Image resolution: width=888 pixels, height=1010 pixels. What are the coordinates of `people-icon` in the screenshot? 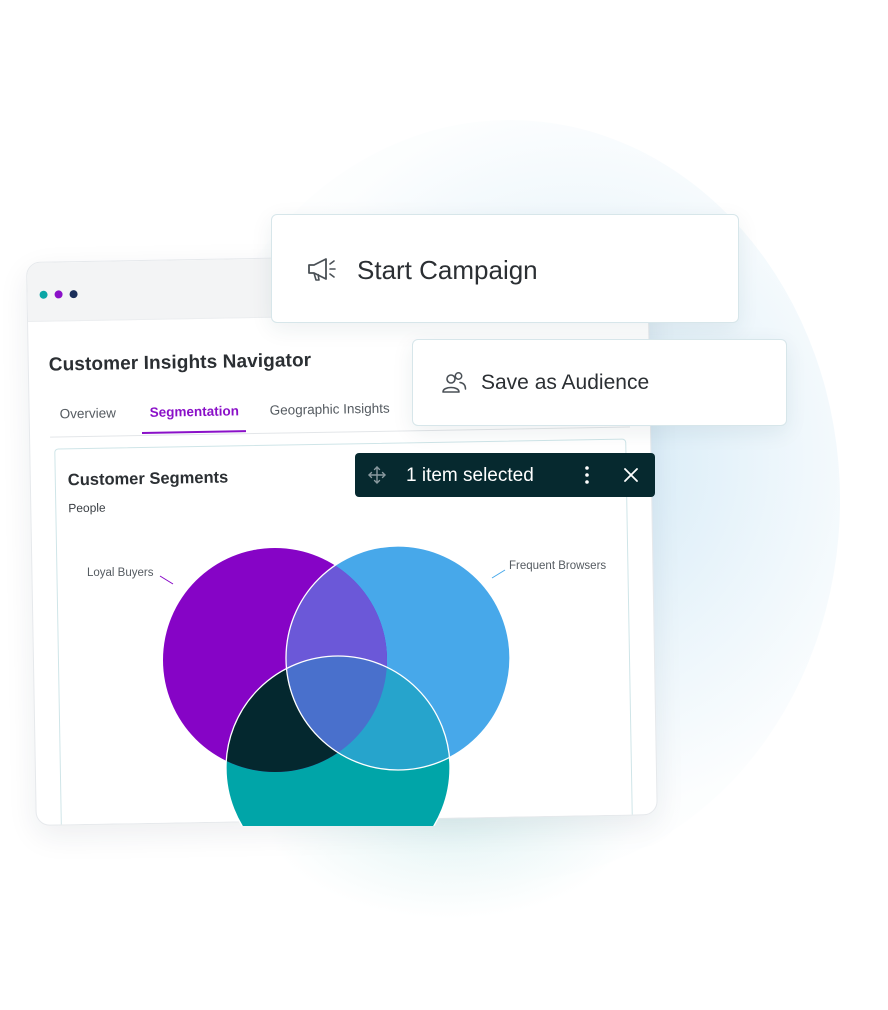 It's located at (454, 382).